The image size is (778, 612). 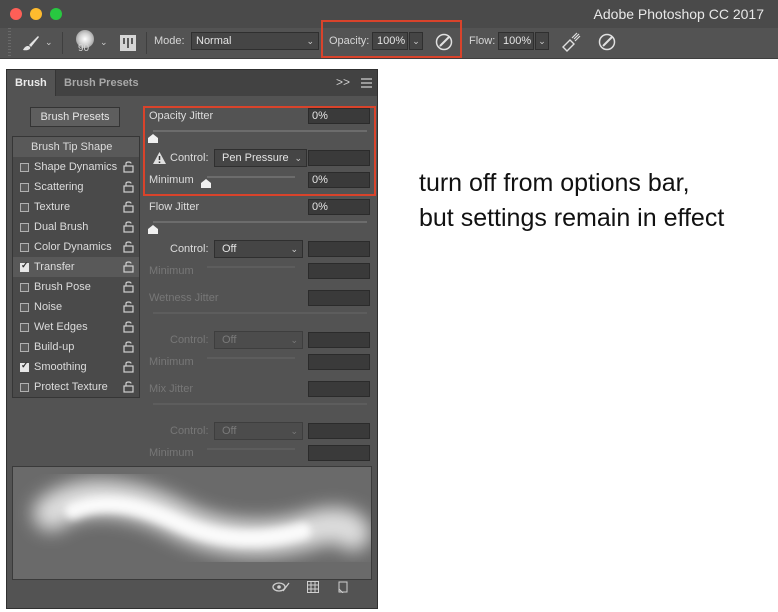 I want to click on pressure-opacity-icon, so click(x=444, y=42).